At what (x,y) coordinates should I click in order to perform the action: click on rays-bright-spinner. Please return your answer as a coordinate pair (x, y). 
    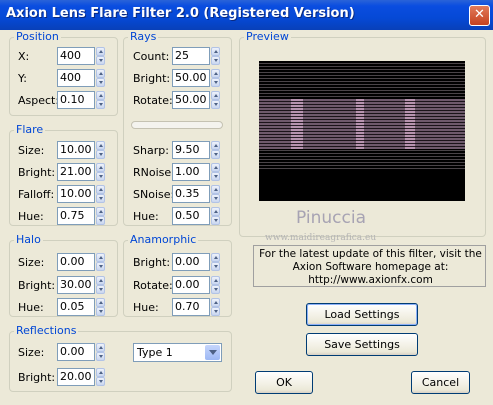
    Looking at the image, I should click on (215, 78).